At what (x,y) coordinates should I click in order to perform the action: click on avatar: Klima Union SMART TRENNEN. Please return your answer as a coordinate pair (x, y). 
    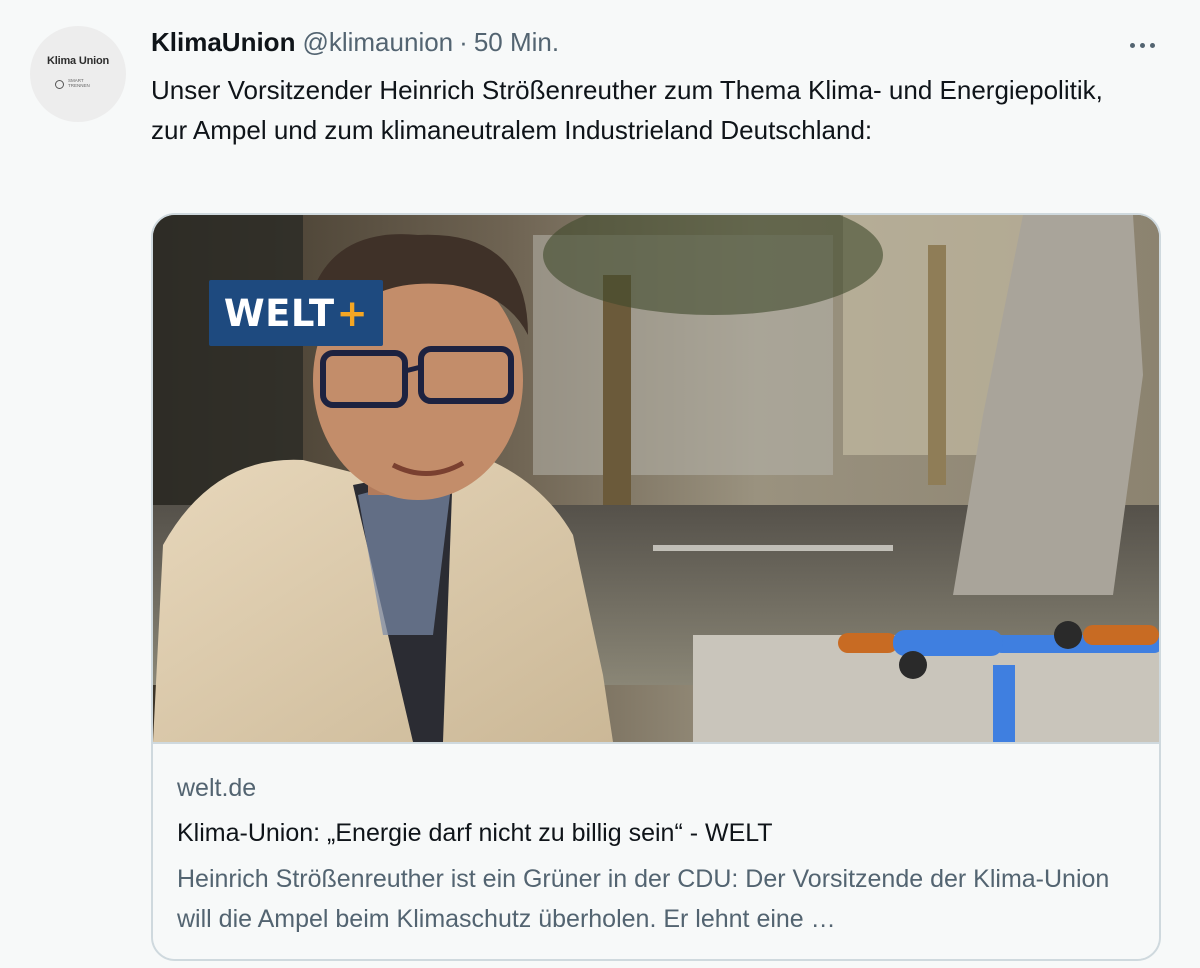
    Looking at the image, I should click on (78, 74).